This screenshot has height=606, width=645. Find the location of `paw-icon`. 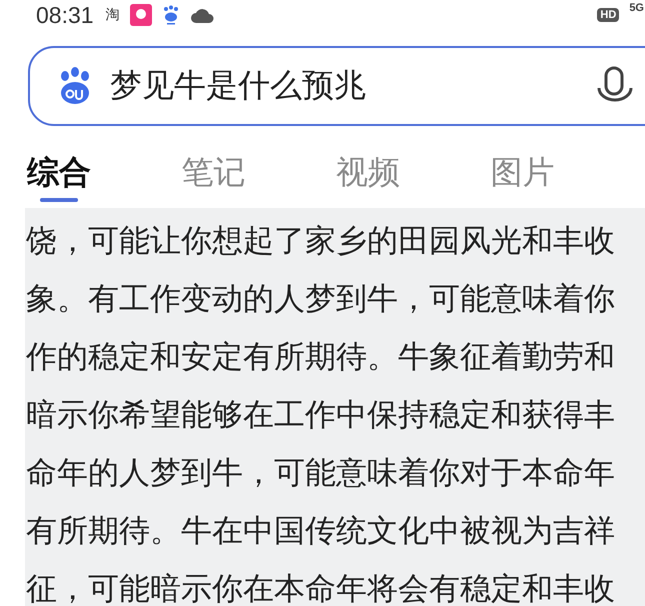

paw-icon is located at coordinates (171, 15).